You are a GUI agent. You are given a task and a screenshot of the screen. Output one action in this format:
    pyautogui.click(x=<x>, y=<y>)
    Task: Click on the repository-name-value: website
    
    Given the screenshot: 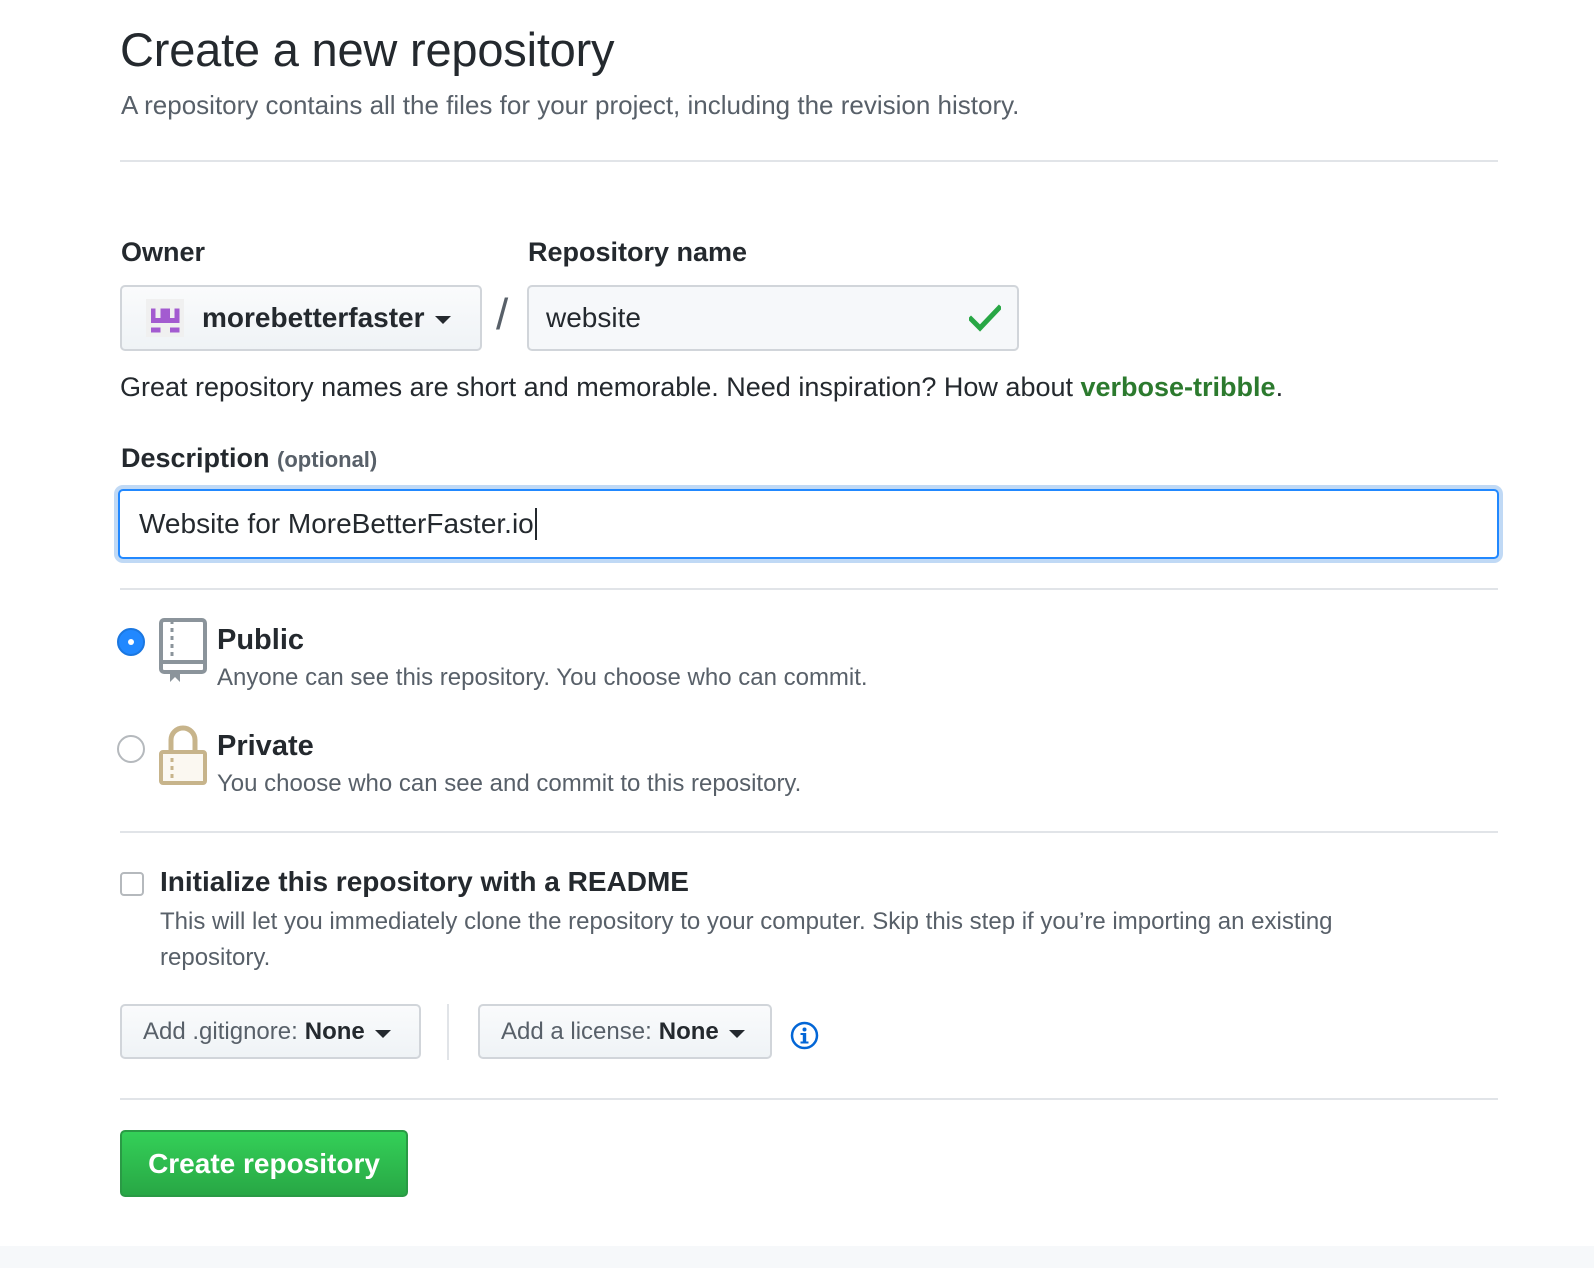 What is the action you would take?
    pyautogui.click(x=593, y=317)
    